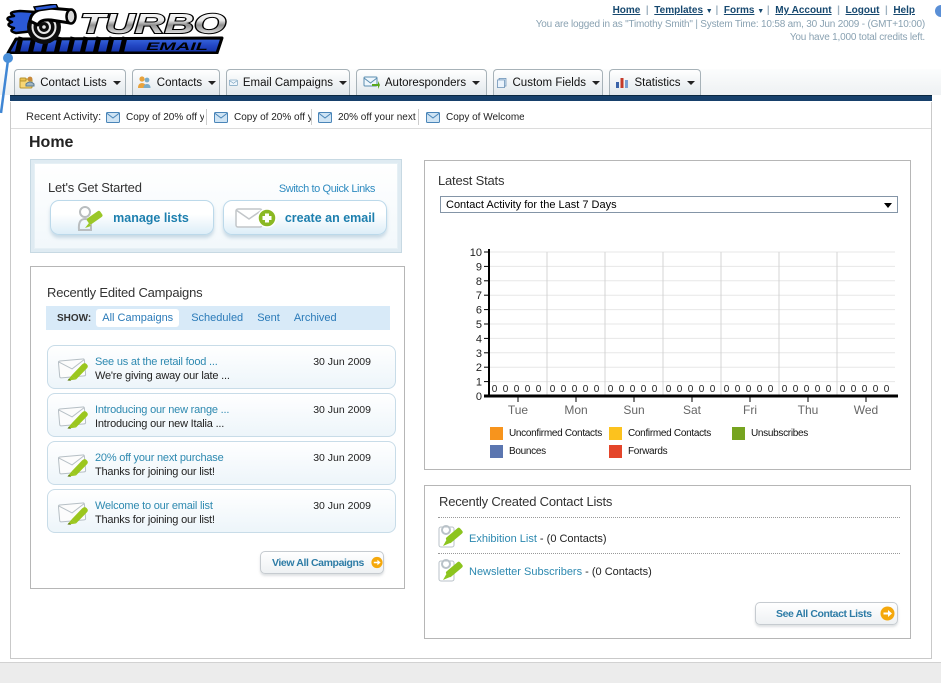  Describe the element at coordinates (575, 410) in the screenshot. I see `svg-text: Mon` at that location.